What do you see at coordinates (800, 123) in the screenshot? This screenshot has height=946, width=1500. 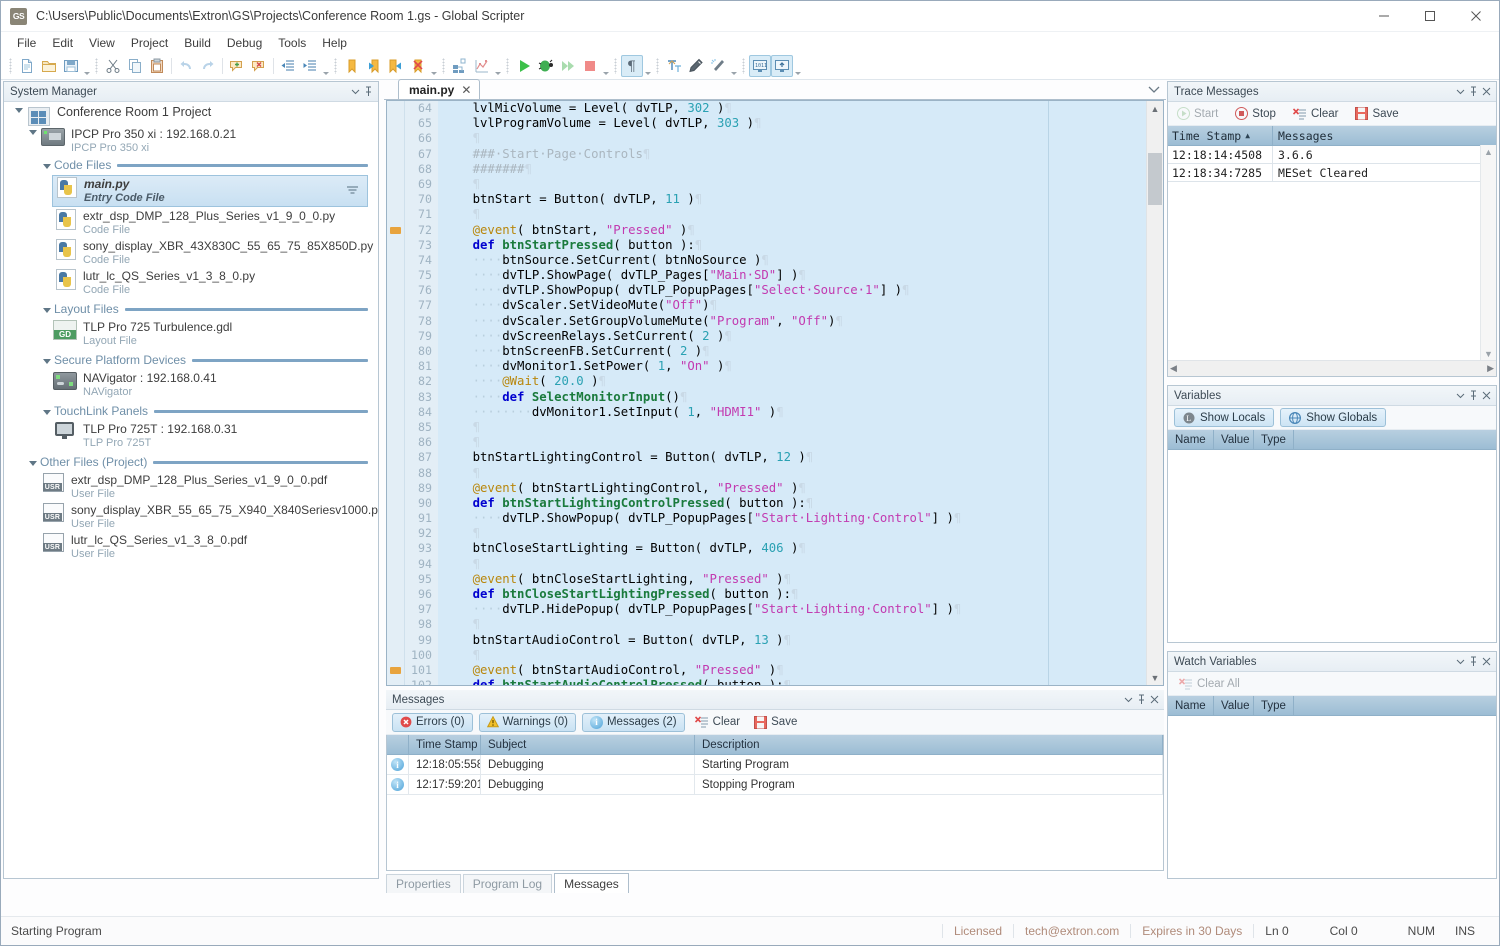 I see `code-line: lvlProgramVolume = Level( dvTLP, 303 )¶` at bounding box center [800, 123].